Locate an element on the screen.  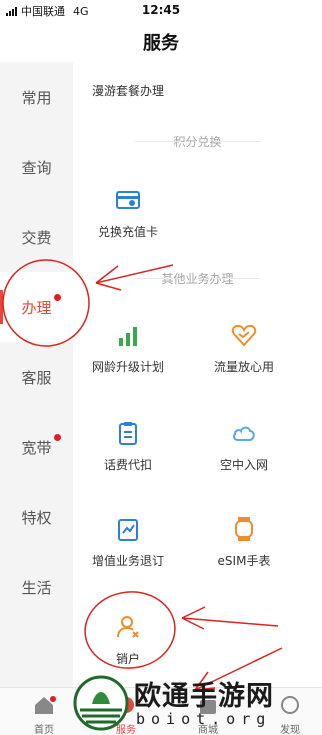
user-remove-icon is located at coordinates (128, 627).